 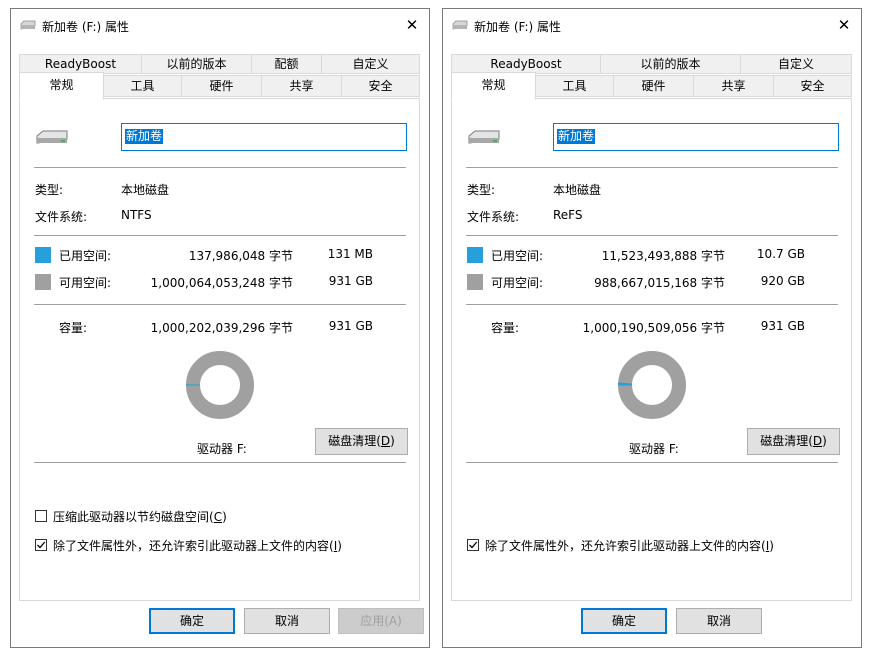 I want to click on apply-button: 应用(A), so click(x=381, y=621).